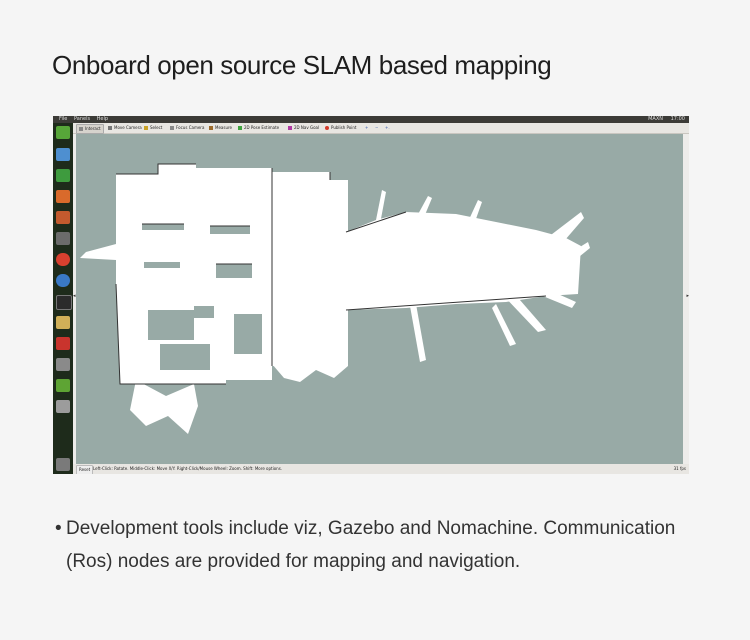 Image resolution: width=750 pixels, height=640 pixels. I want to click on terminal-icon, so click(64, 302).